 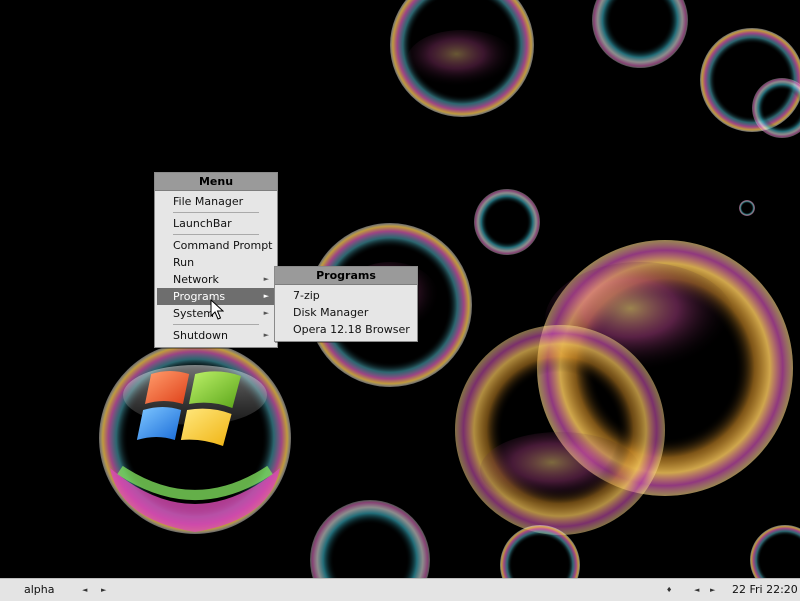 I want to click on clock: 22 Fri 22:20, so click(x=765, y=589).